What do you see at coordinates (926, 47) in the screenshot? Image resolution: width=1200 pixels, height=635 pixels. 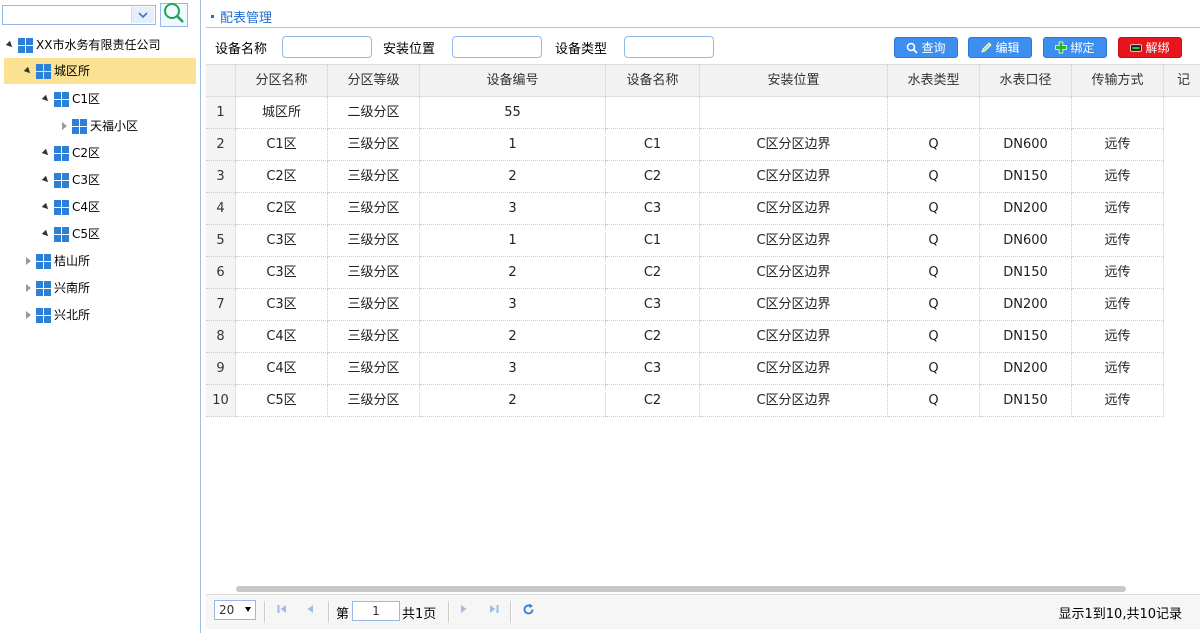 I see `query-button: 查询` at bounding box center [926, 47].